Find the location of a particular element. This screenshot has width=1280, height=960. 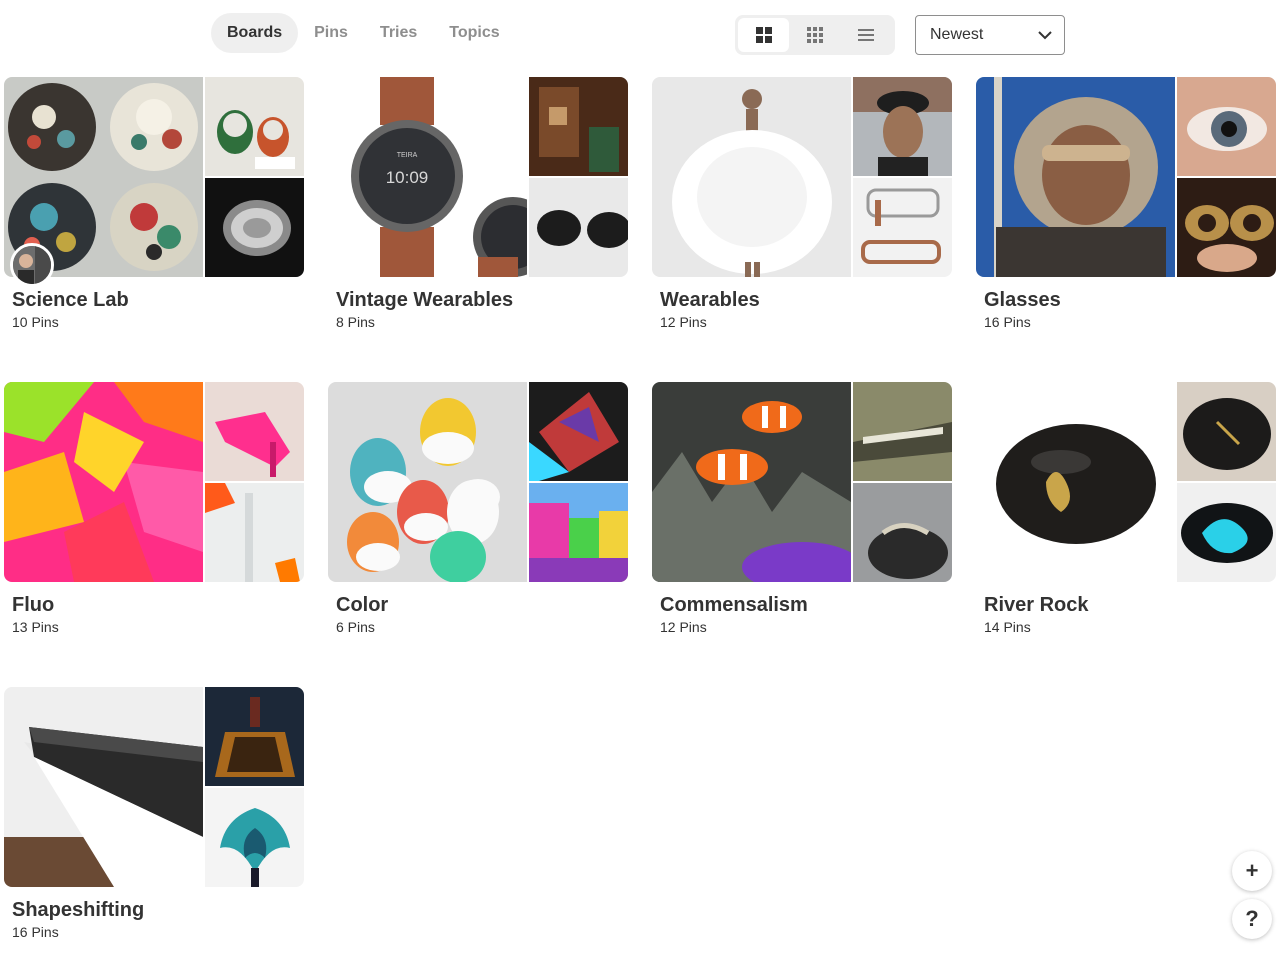

sort-dropdown: Newest is located at coordinates (990, 35).